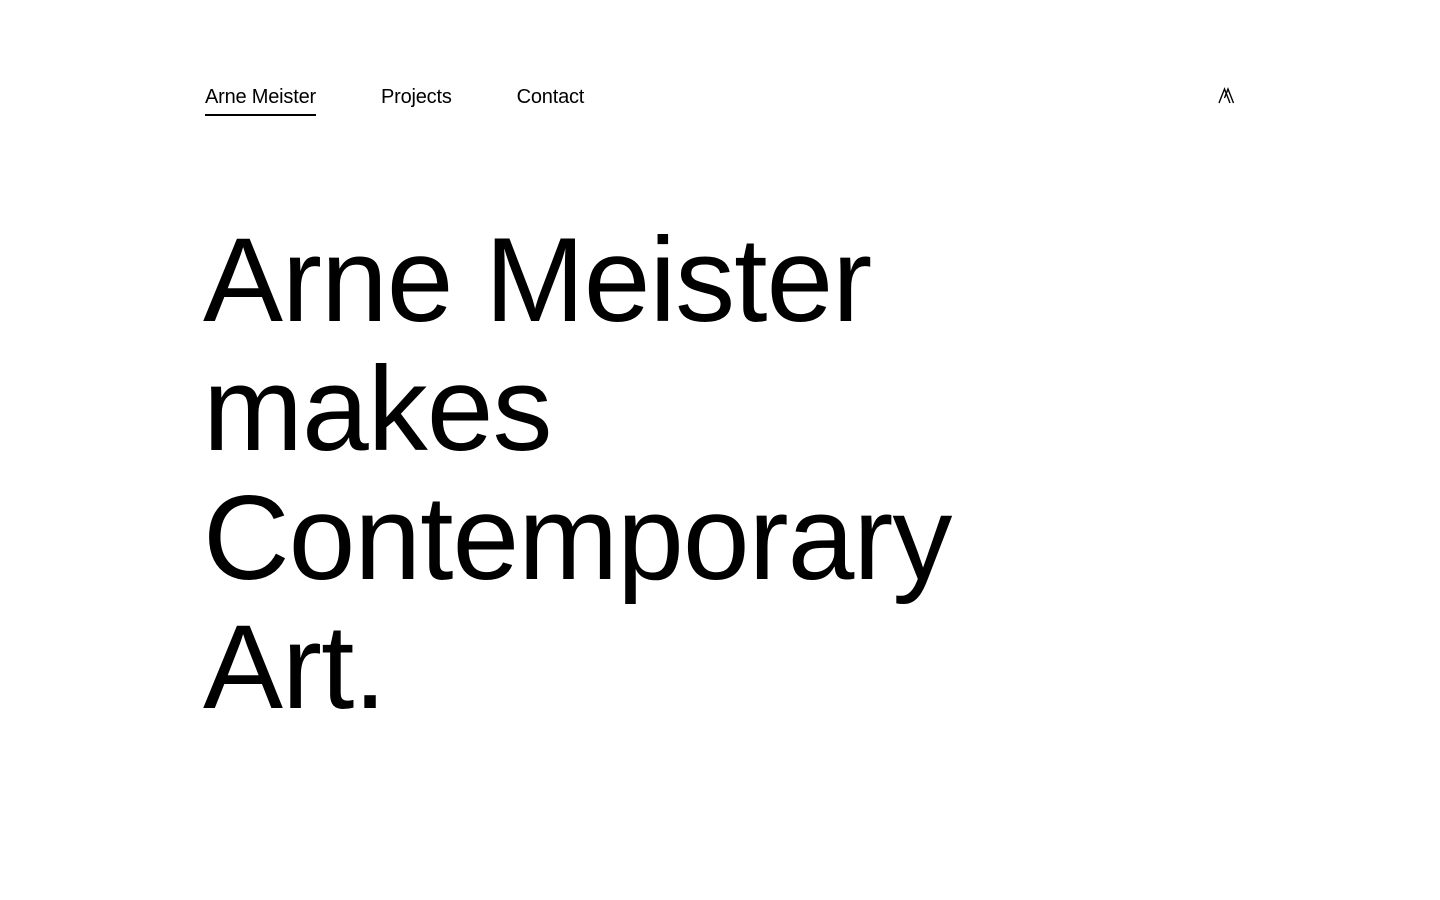  I want to click on main-nav: Arne Meister Projects Contact, so click(394, 100).